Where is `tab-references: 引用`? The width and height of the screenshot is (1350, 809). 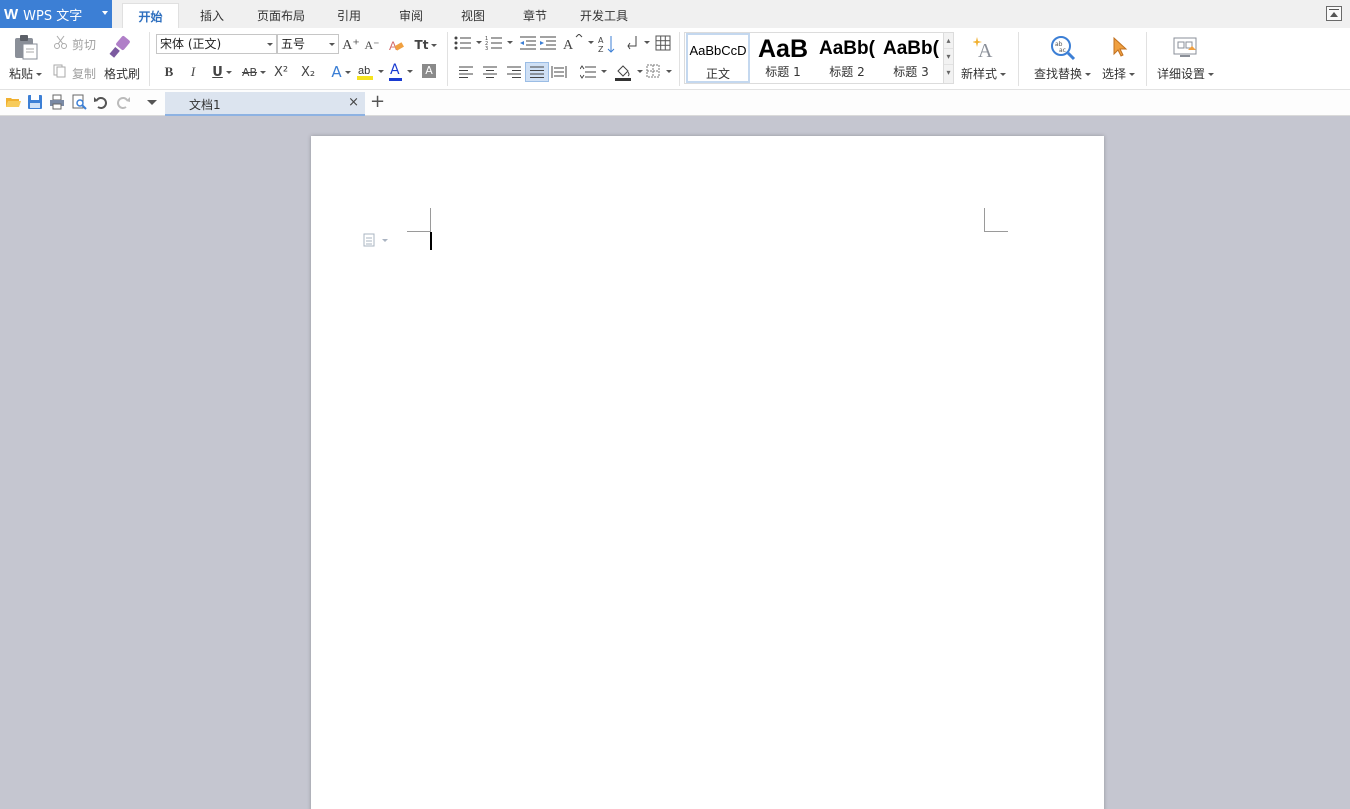
tab-references: 引用 is located at coordinates (349, 15).